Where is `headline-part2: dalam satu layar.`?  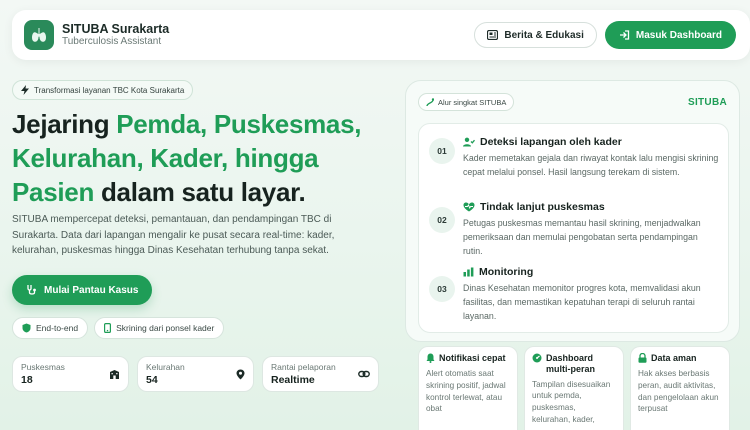 headline-part2: dalam satu layar. is located at coordinates (200, 191).